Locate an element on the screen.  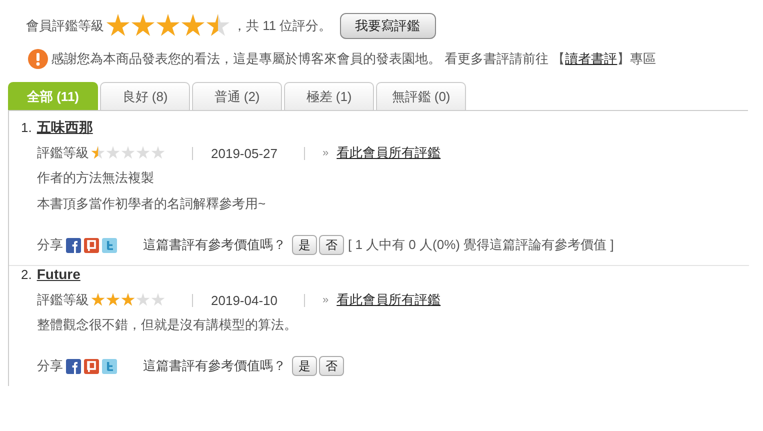
review-number: 2. is located at coordinates (26, 274).